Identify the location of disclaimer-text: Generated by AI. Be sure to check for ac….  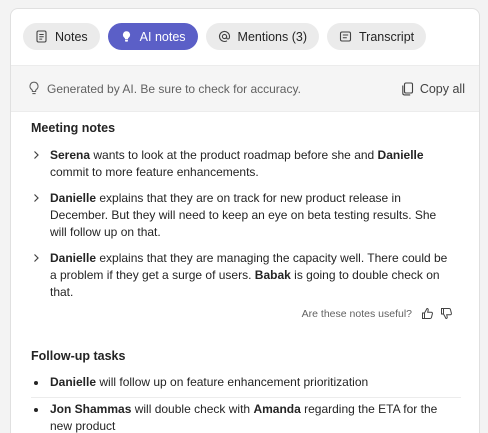
(174, 88).